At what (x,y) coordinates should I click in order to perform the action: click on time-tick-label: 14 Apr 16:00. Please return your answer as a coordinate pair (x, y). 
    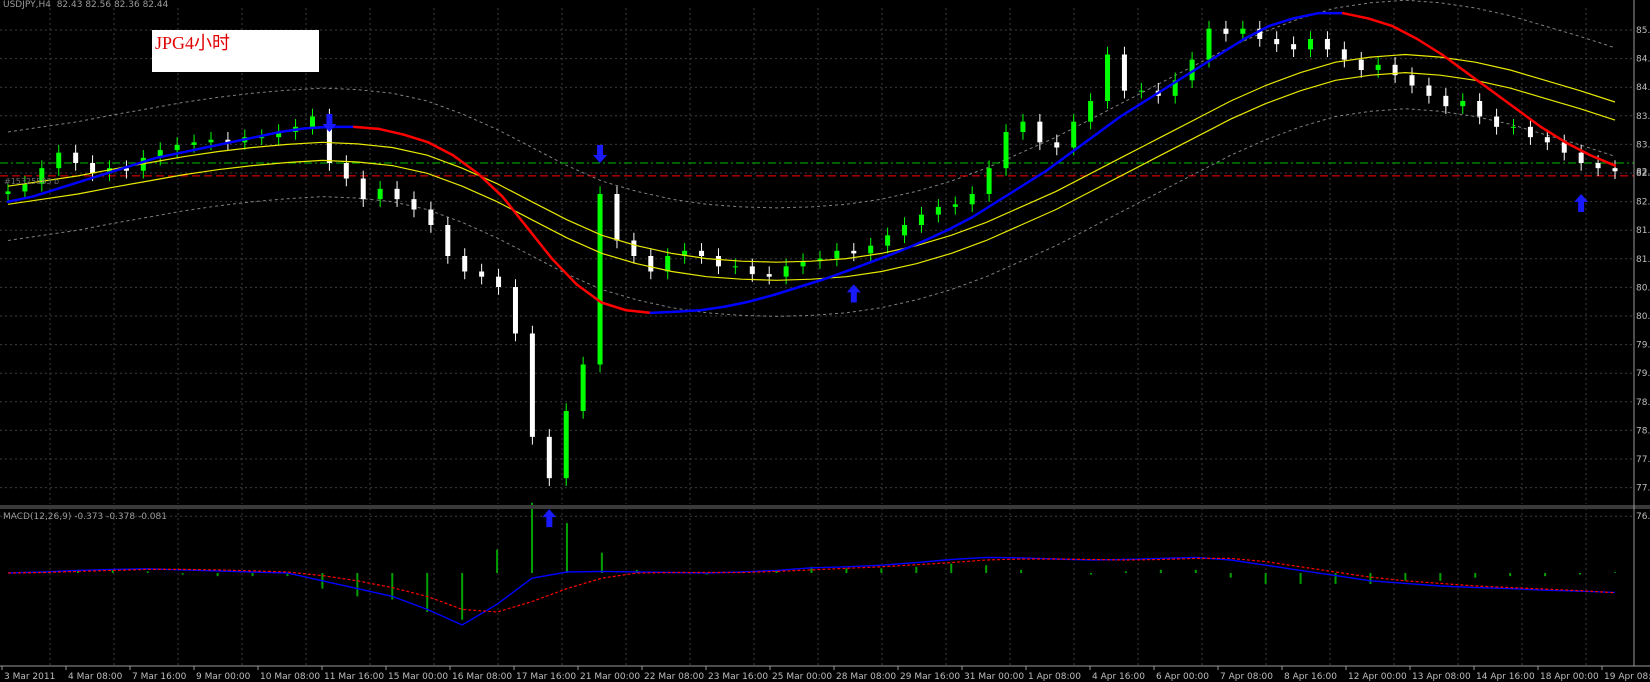
    Looking at the image, I should click on (1505, 677).